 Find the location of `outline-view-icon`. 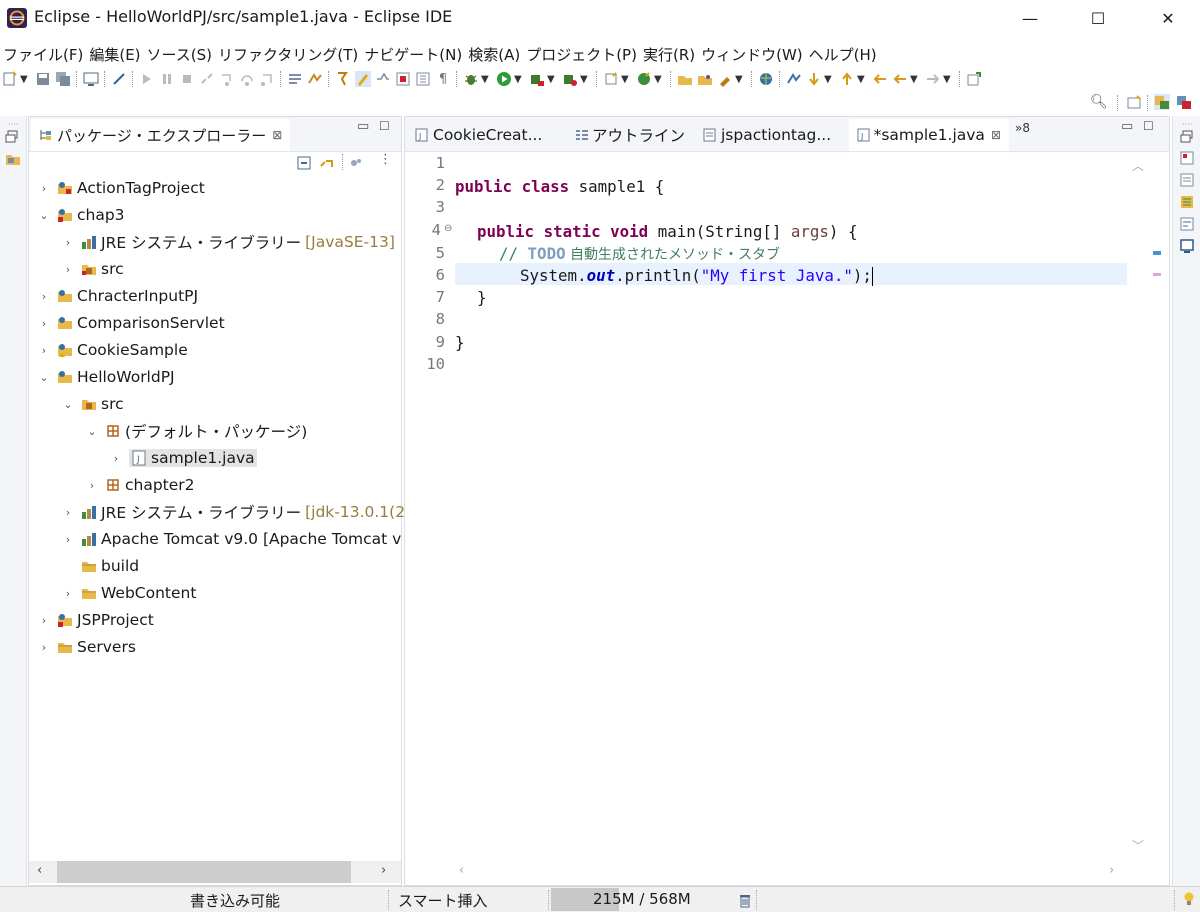

outline-view-icon is located at coordinates (1187, 180).